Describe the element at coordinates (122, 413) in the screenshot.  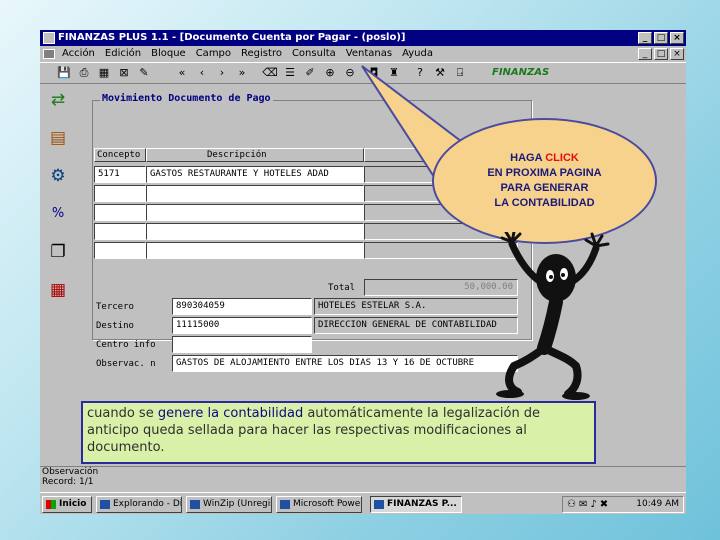
I see `note-text: cuando se` at that location.